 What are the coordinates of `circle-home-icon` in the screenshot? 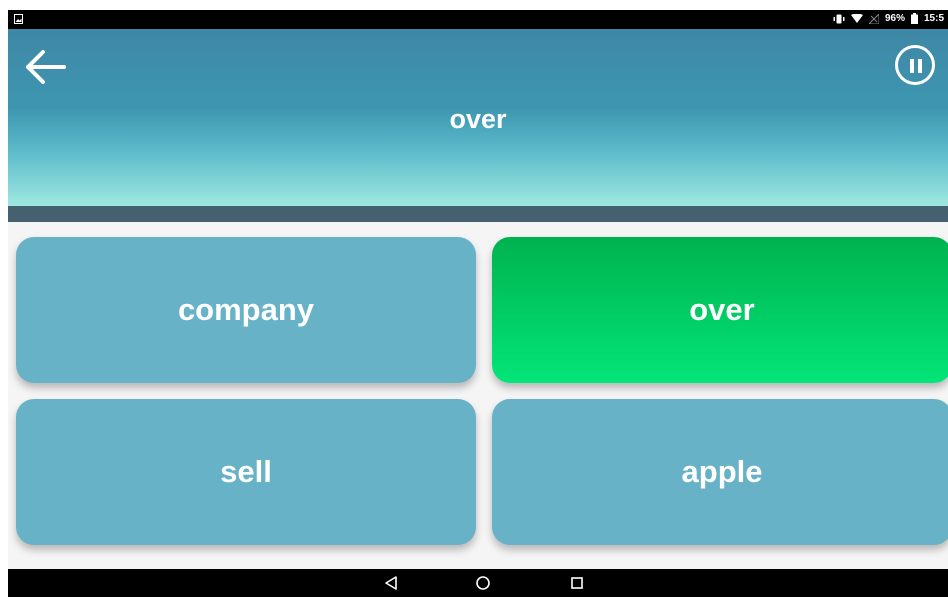 It's located at (483, 583).